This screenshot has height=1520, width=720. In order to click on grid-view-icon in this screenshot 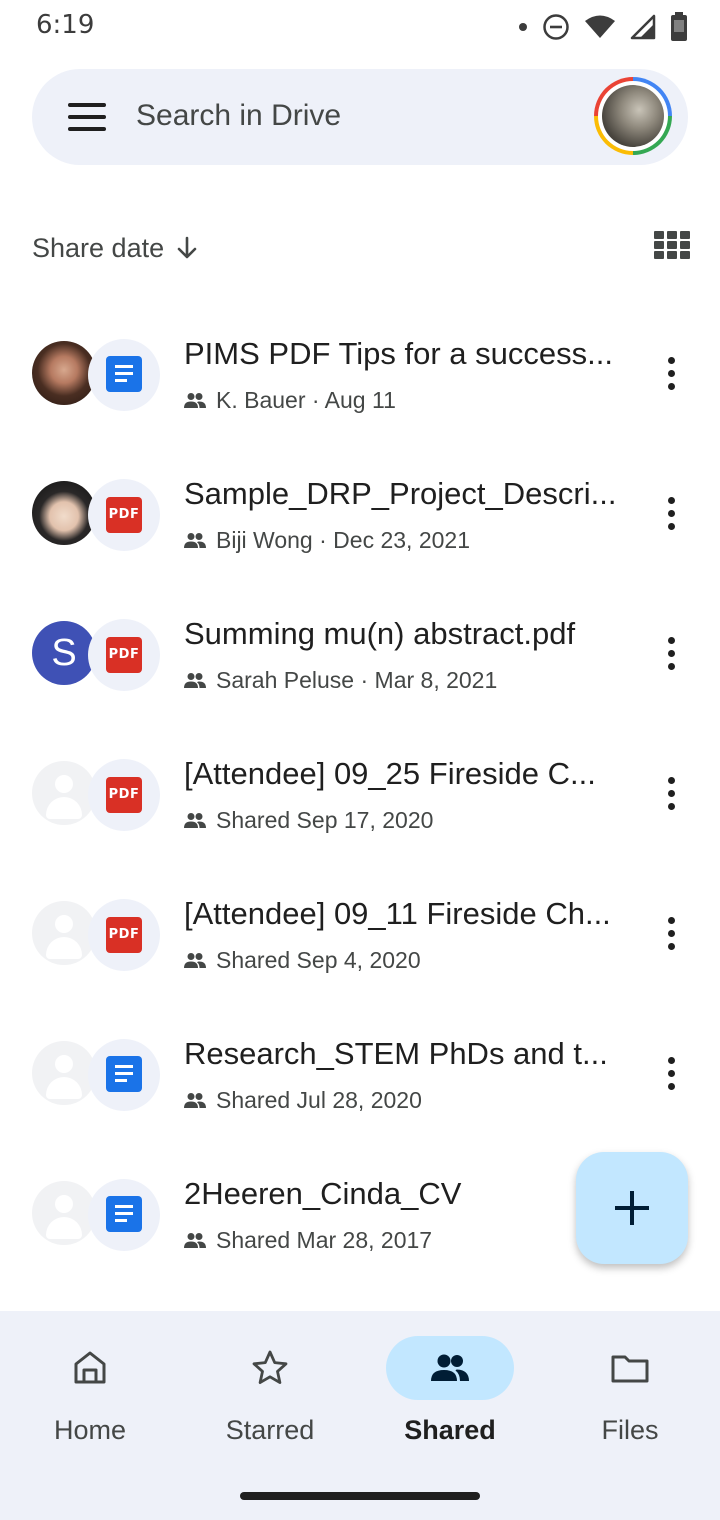, I will do `click(672, 245)`.